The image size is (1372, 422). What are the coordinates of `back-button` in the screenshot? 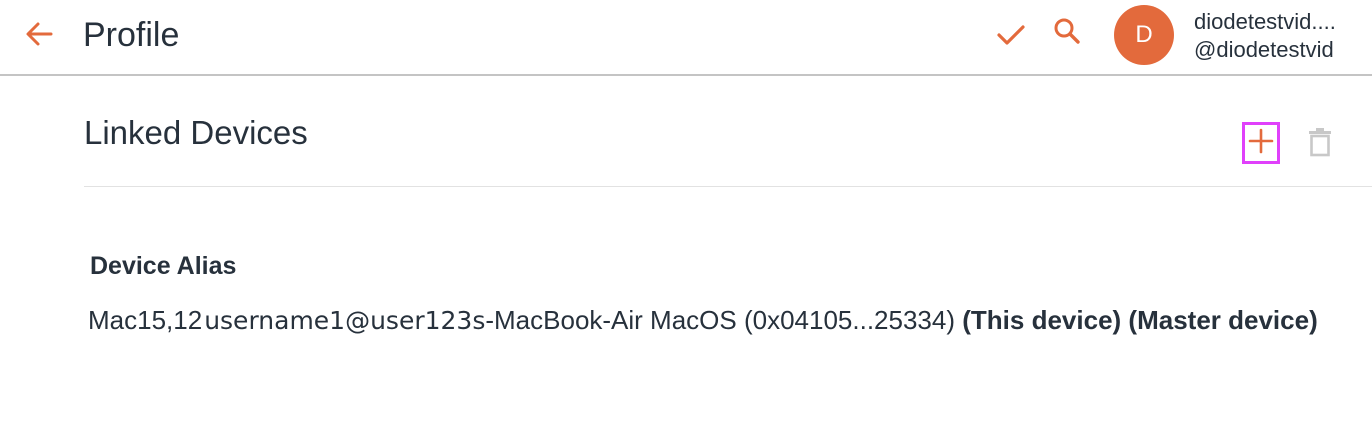 It's located at (39, 36).